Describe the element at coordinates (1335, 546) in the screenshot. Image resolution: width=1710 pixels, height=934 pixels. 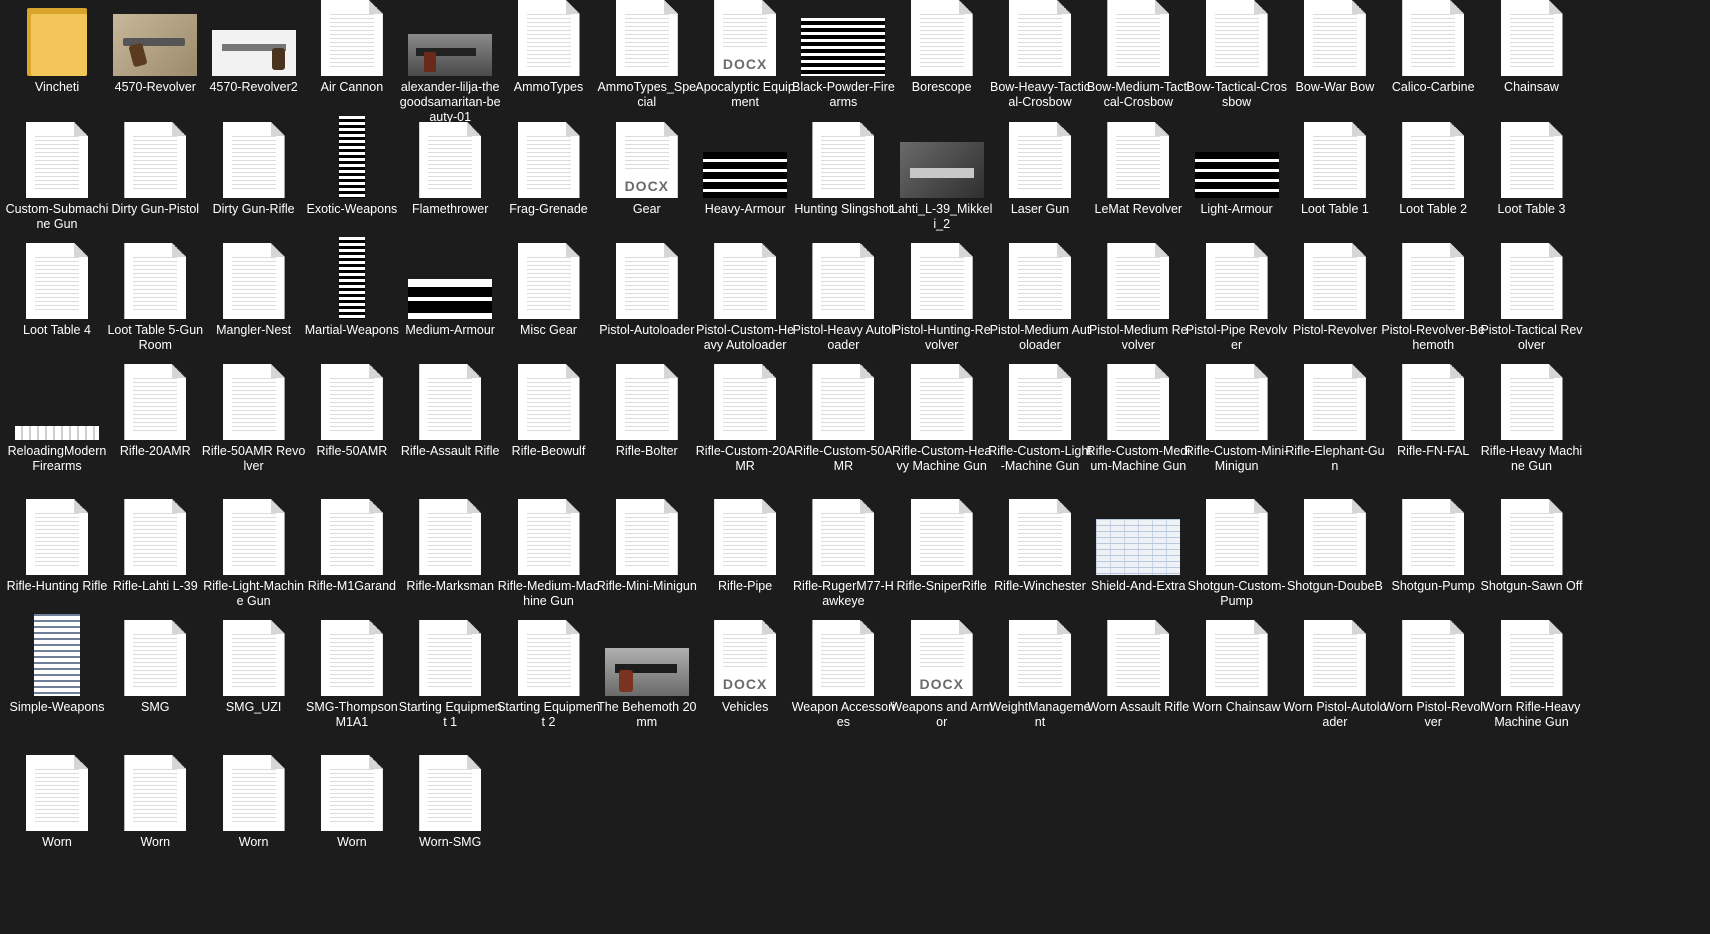
I see `file-item: Shotgun-DoubeB` at that location.